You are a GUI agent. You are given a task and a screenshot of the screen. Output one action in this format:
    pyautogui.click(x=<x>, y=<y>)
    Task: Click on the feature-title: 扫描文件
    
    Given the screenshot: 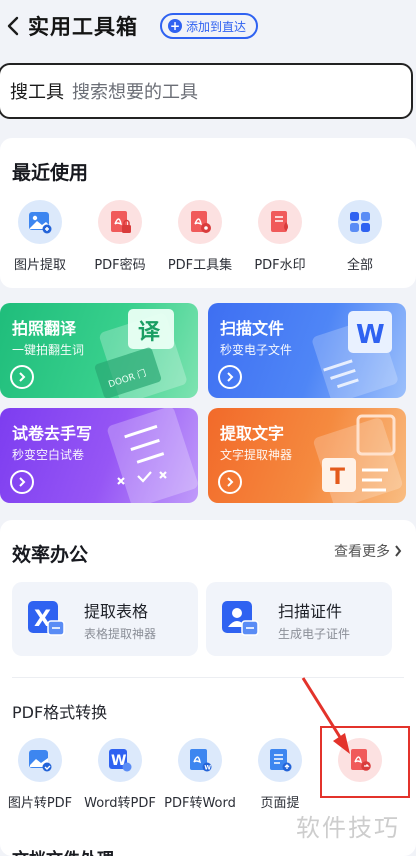 What is the action you would take?
    pyautogui.click(x=252, y=328)
    